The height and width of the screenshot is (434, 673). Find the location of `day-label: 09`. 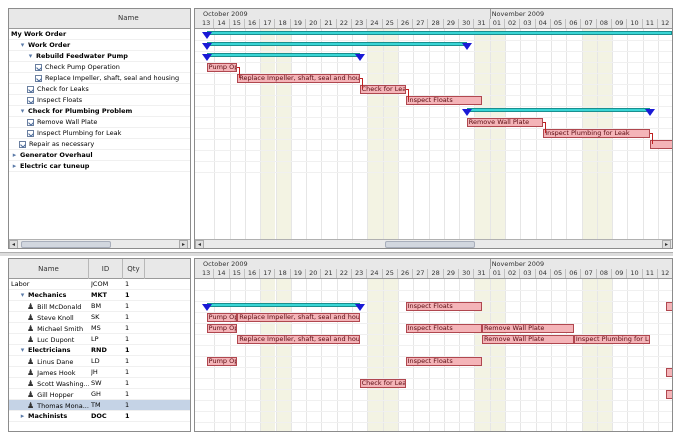

day-label: 09 is located at coordinates (620, 273).